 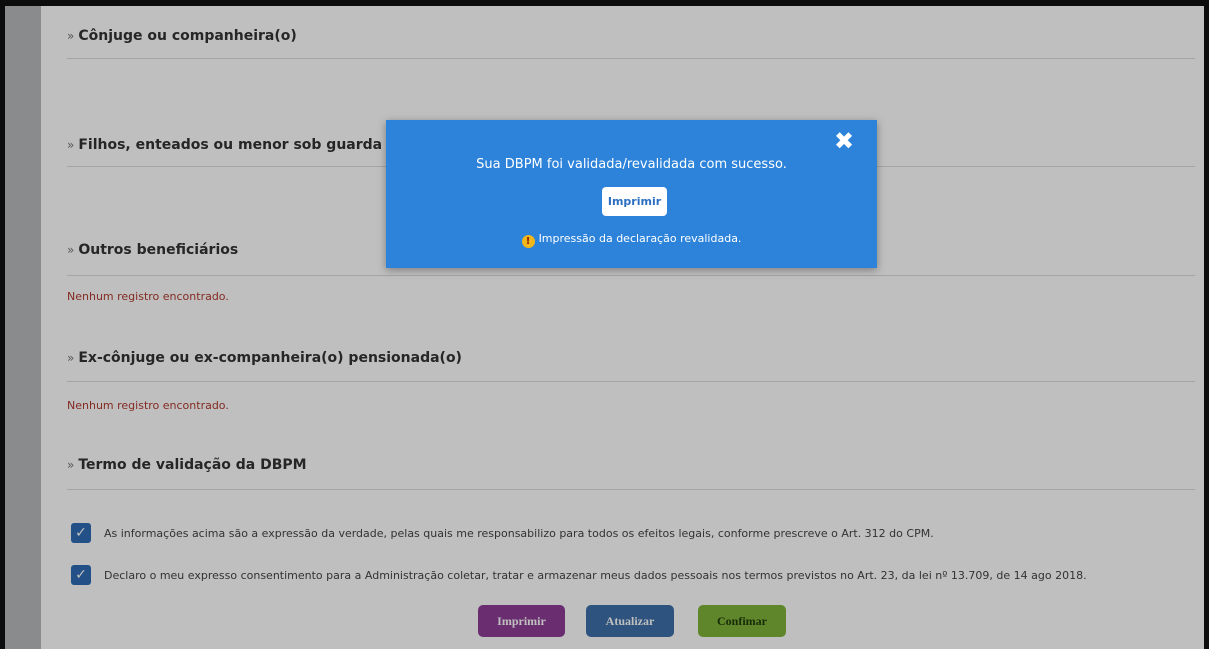 I want to click on modal-print-button: Imprimir, so click(x=634, y=201).